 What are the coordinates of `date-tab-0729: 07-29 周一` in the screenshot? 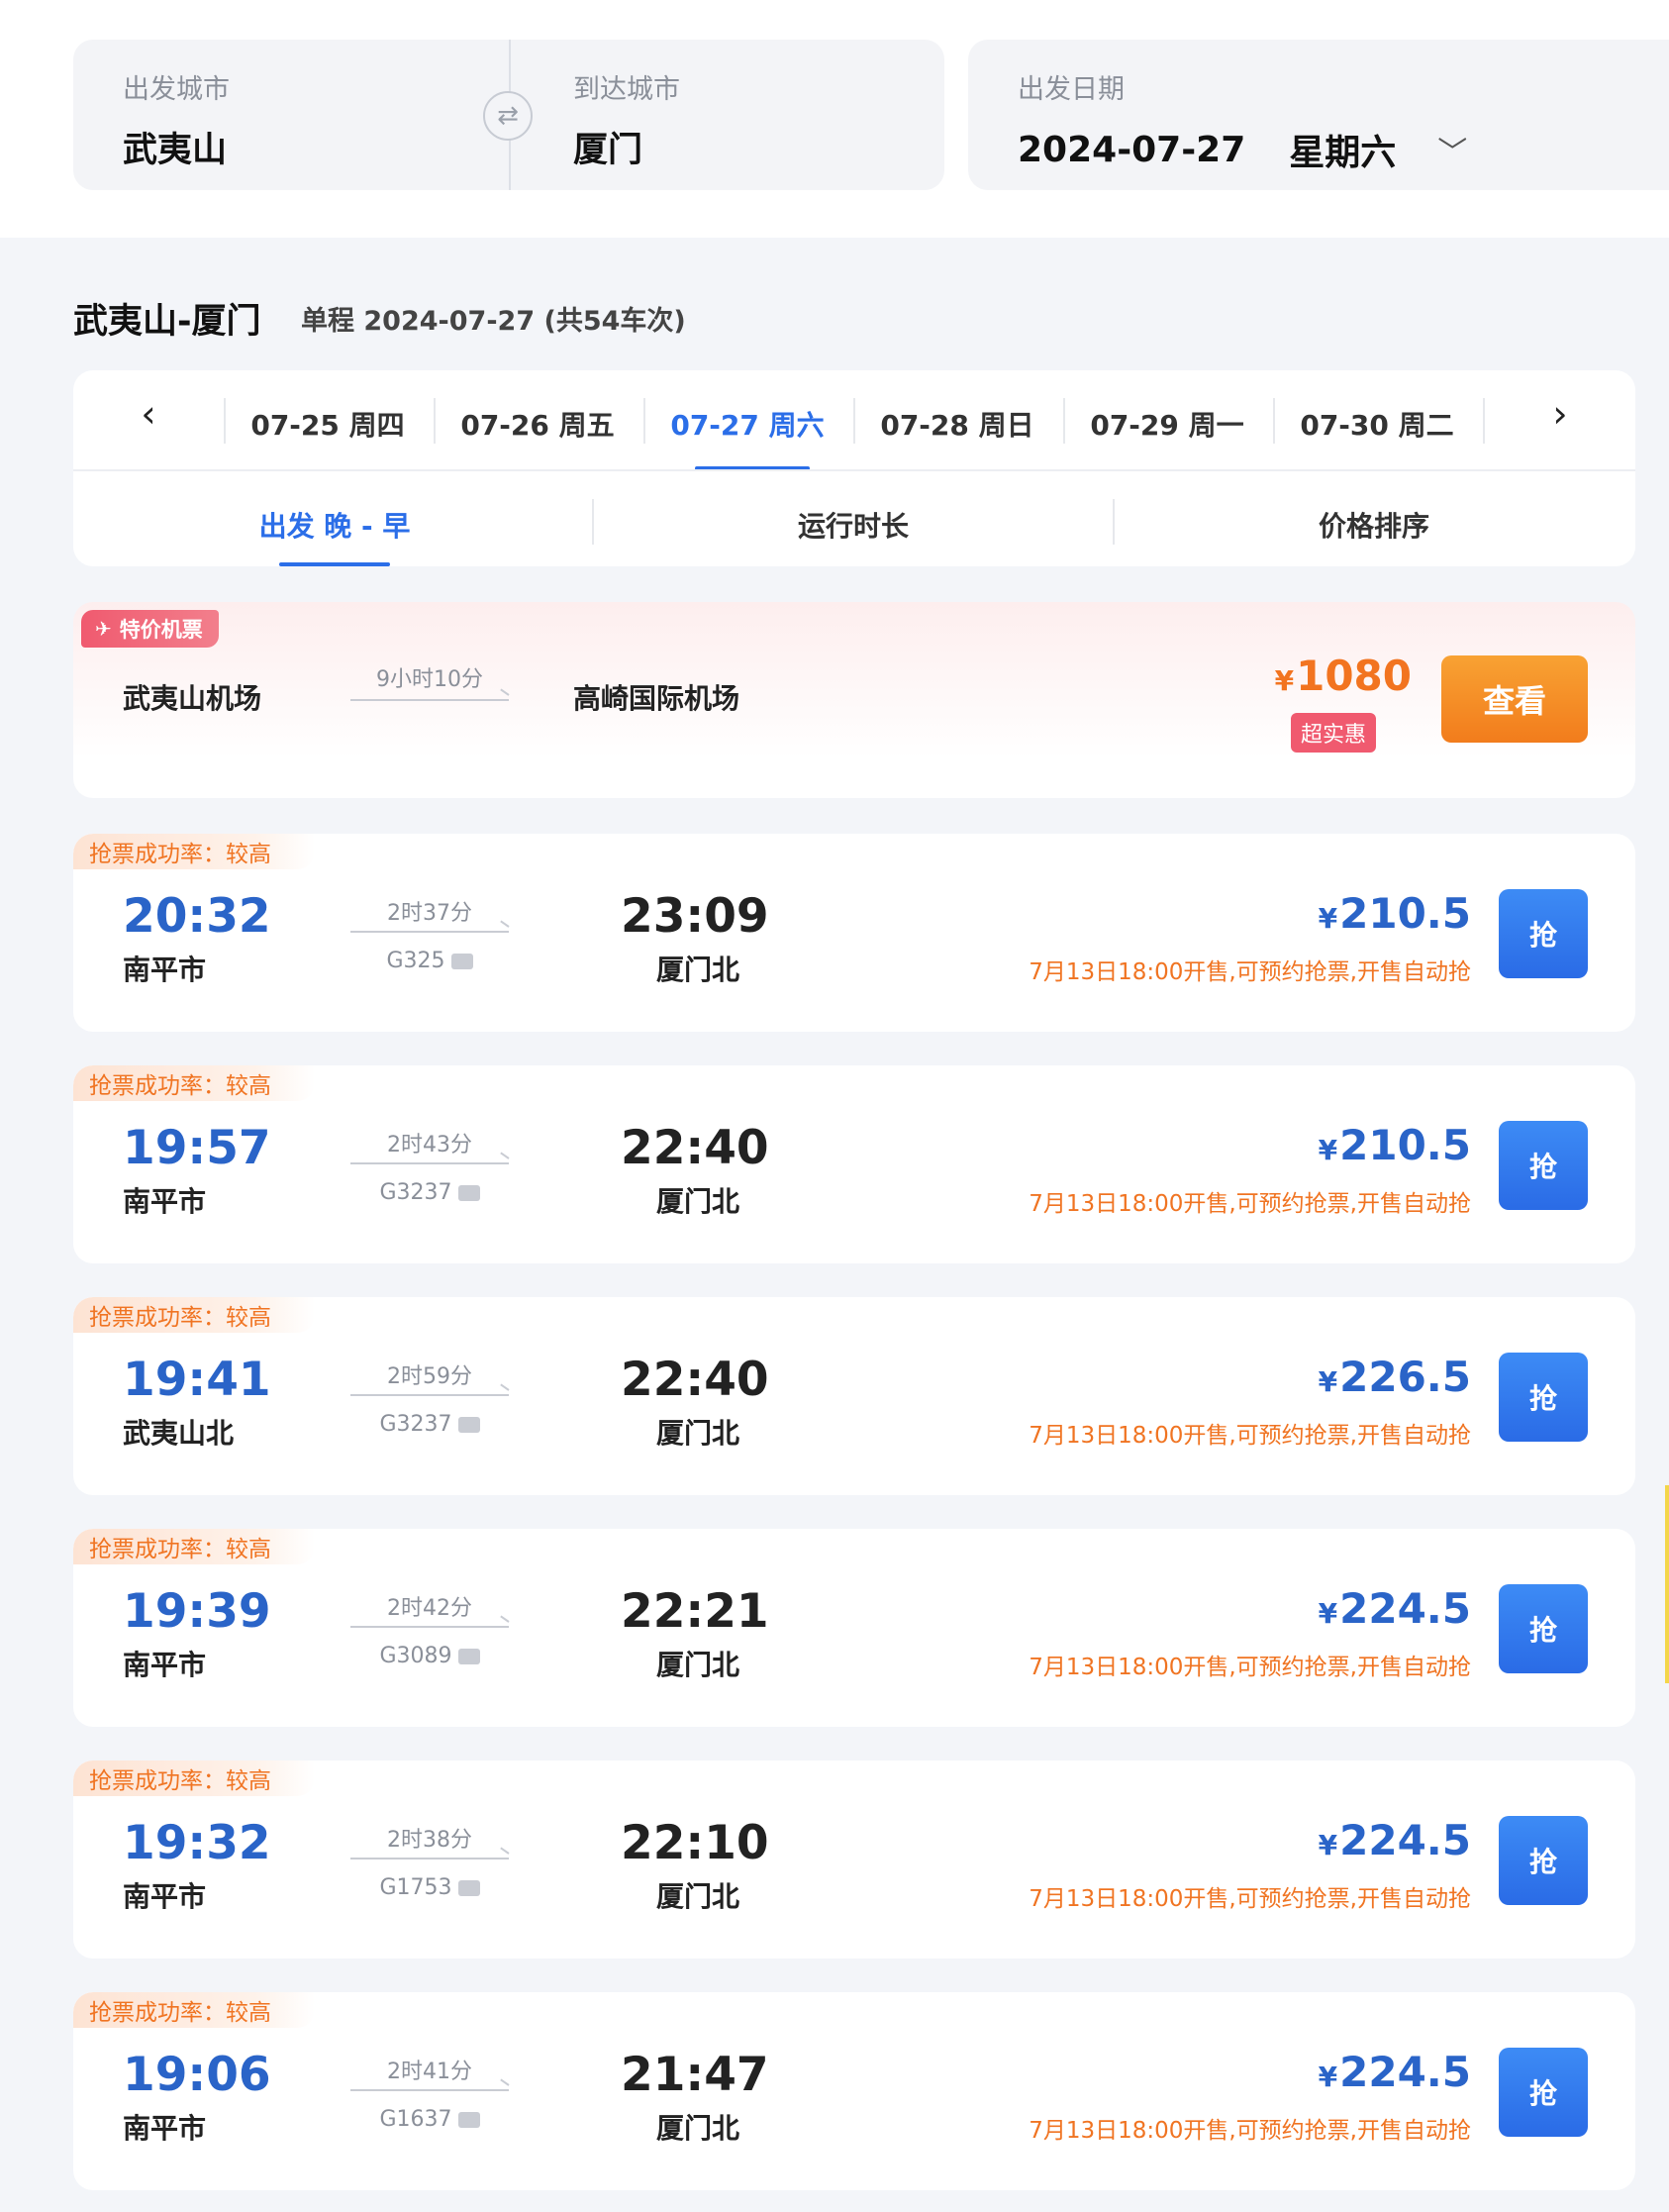 It's located at (1167, 424).